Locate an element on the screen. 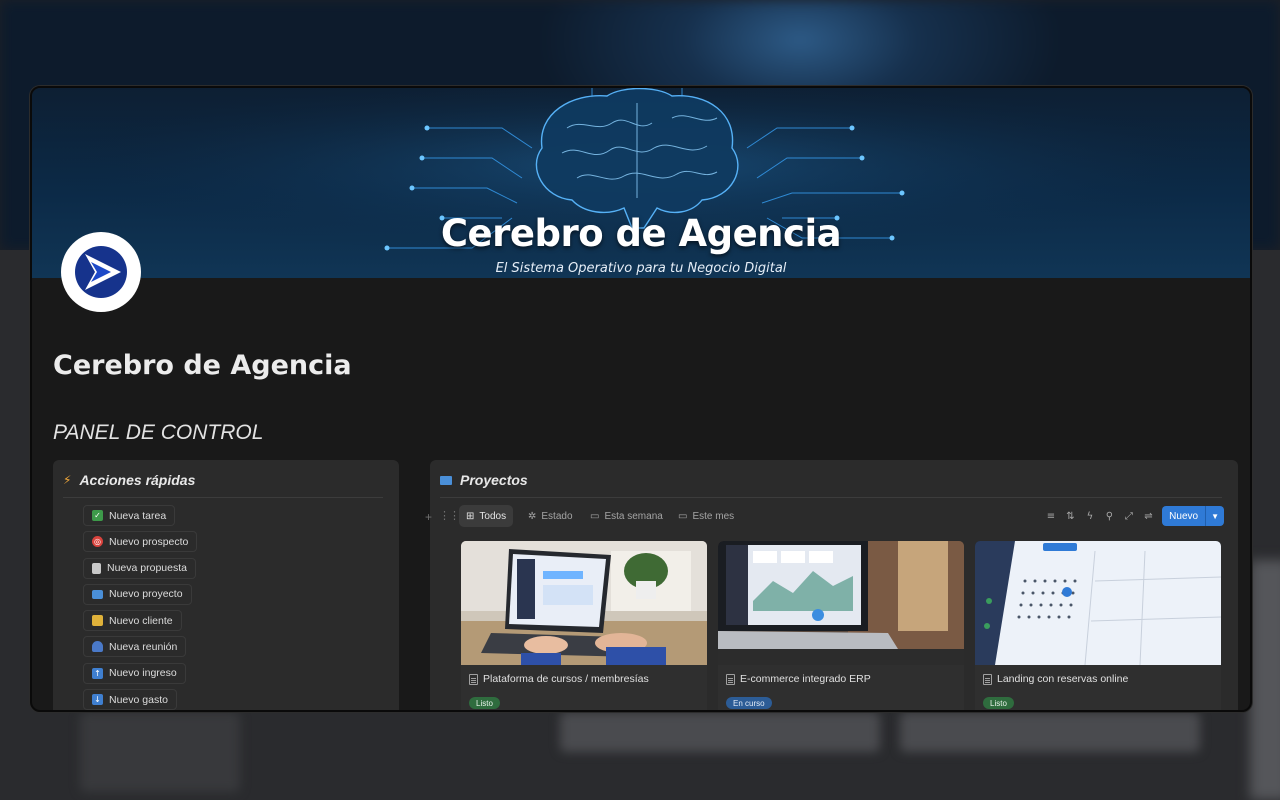 This screenshot has width=1280, height=800. new-proposal-button: Nueva propuesta is located at coordinates (139, 568).